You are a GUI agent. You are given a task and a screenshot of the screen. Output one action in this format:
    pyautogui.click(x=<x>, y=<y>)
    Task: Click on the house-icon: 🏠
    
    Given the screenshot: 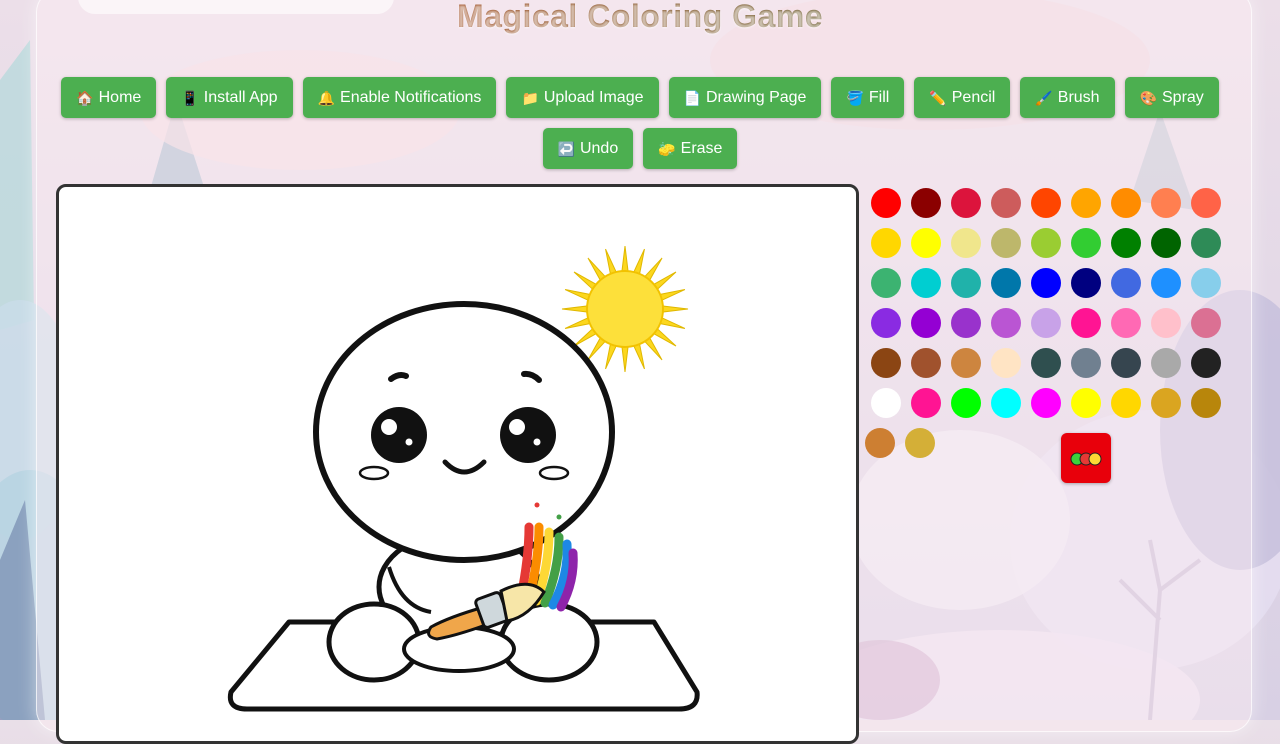 What is the action you would take?
    pyautogui.click(x=85, y=97)
    